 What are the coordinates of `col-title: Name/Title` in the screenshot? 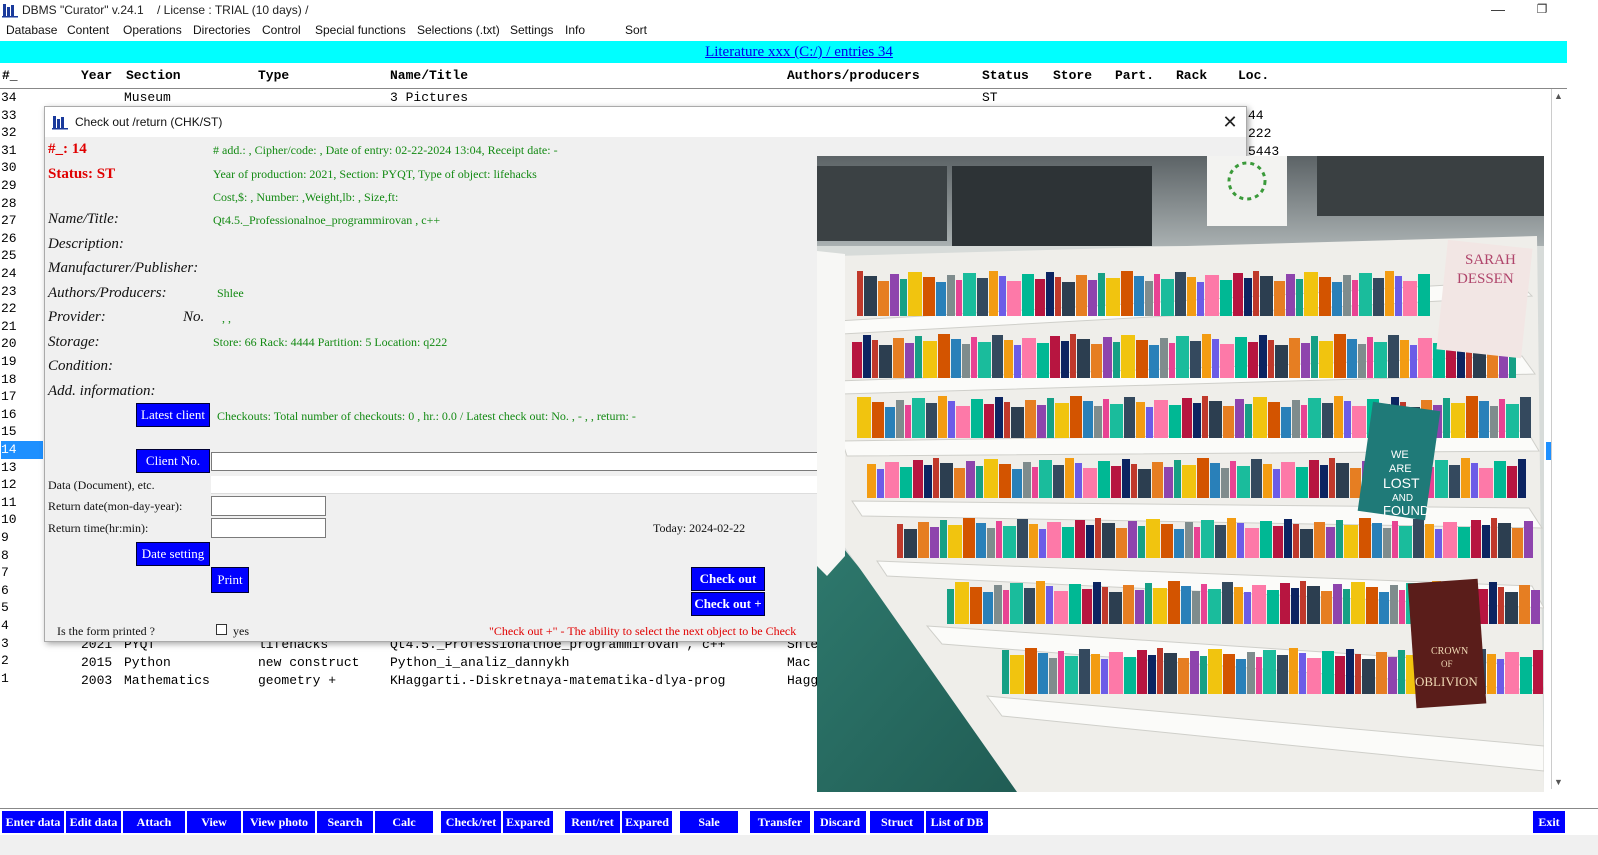 It's located at (429, 75).